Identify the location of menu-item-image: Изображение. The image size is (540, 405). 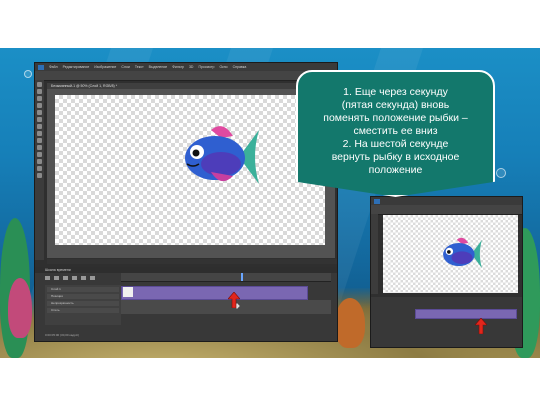
(105, 67).